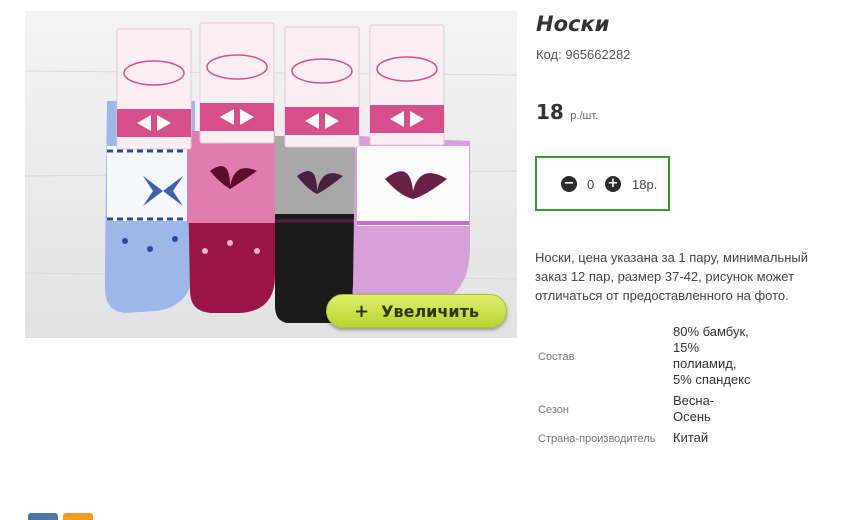  Describe the element at coordinates (602, 183) in the screenshot. I see `quantity-stepper: − 0 + 18р.` at that location.